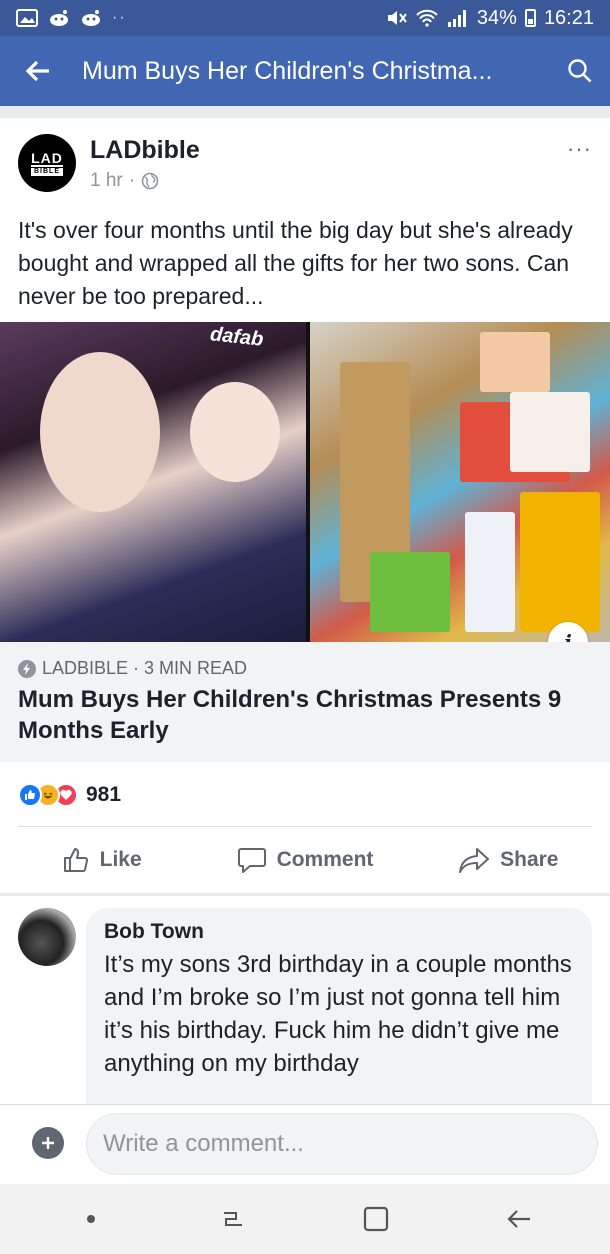 Image resolution: width=610 pixels, height=1254 pixels. I want to click on android-back-button, so click(519, 1219).